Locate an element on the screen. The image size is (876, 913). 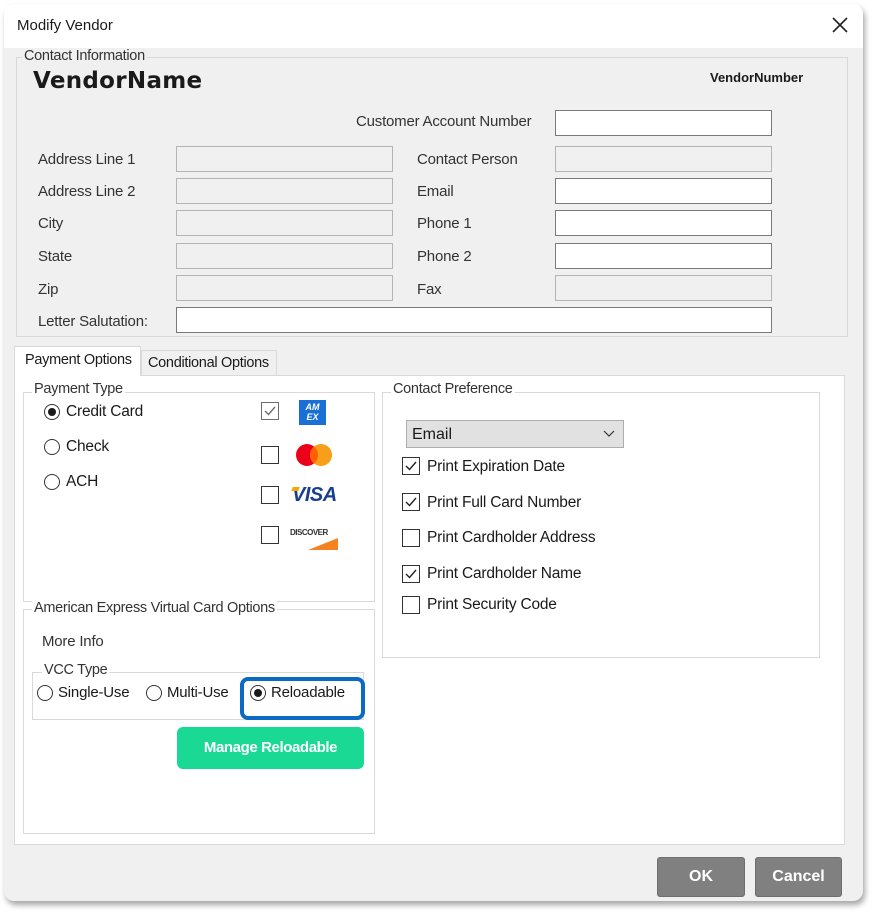
print-expiration-date-checkbox is located at coordinates (411, 466).